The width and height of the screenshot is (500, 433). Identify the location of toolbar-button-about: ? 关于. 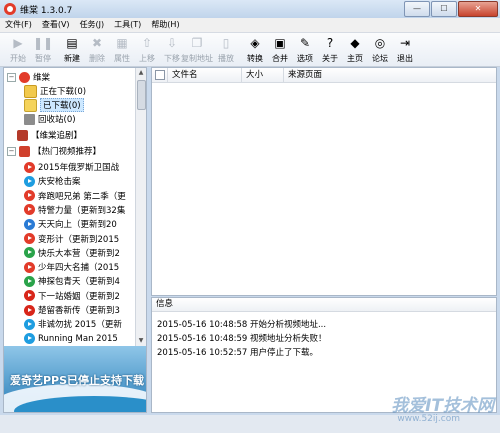
(330, 50).